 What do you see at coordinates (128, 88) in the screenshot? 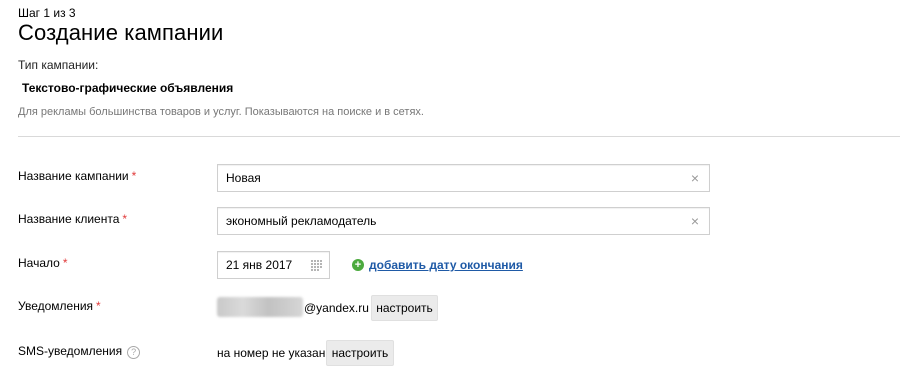
I see `campaign-type-name: Текстово-графические объявления` at bounding box center [128, 88].